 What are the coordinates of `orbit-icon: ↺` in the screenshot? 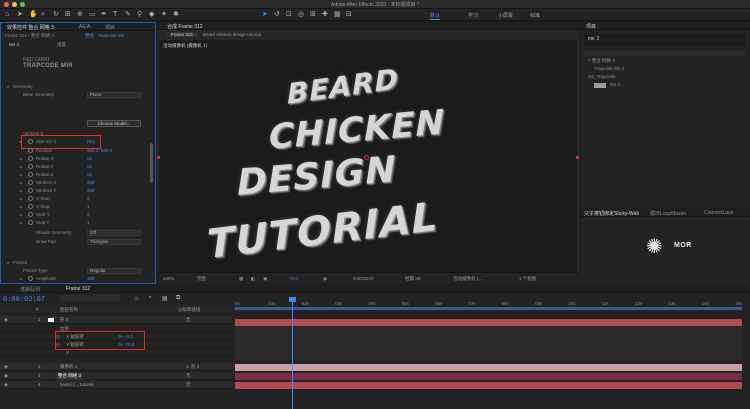 It's located at (277, 15).